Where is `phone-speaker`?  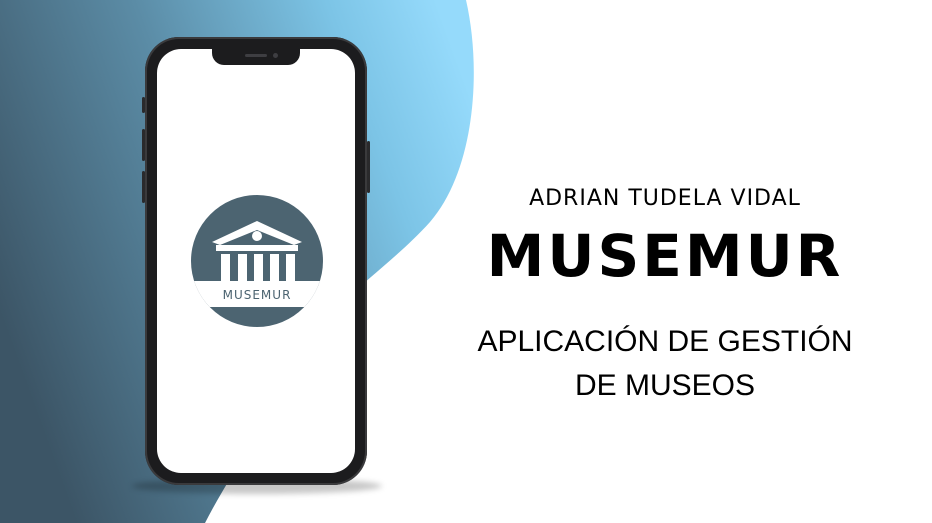
phone-speaker is located at coordinates (256, 55).